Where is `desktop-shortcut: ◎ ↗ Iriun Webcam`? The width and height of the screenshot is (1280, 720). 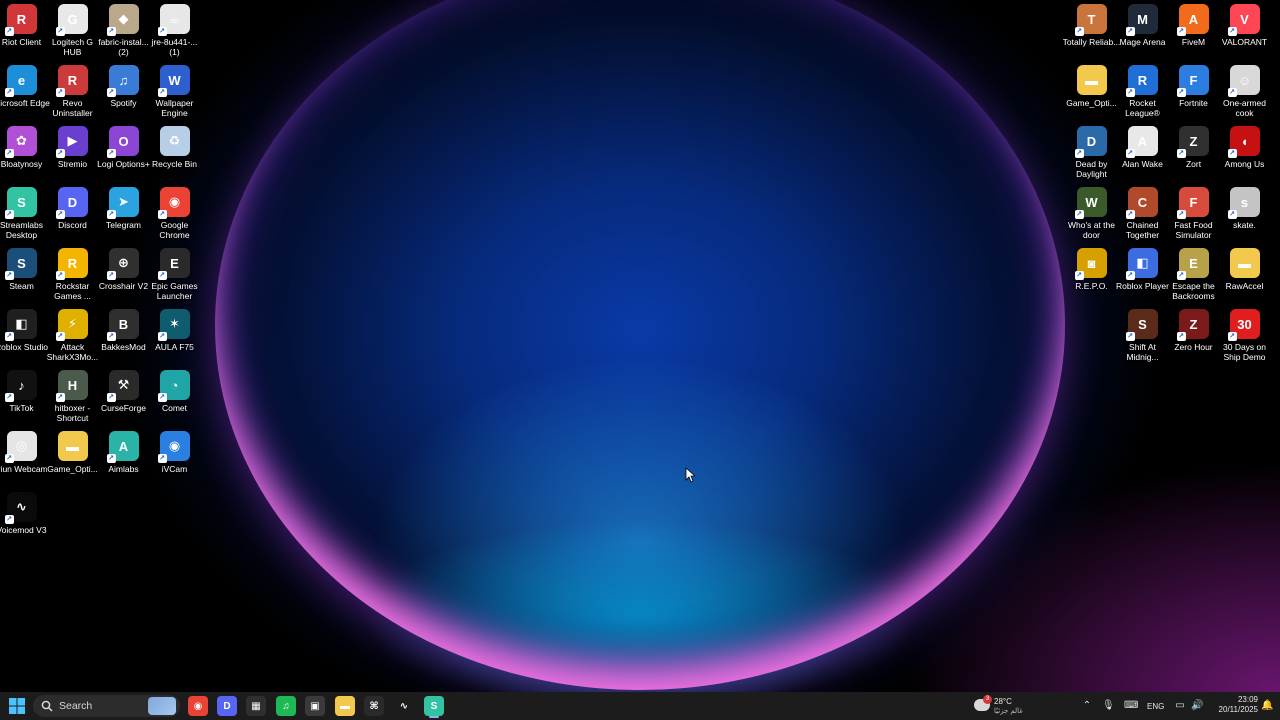 desktop-shortcut: ◎ ↗ Iriun Webcam is located at coordinates (24, 460).